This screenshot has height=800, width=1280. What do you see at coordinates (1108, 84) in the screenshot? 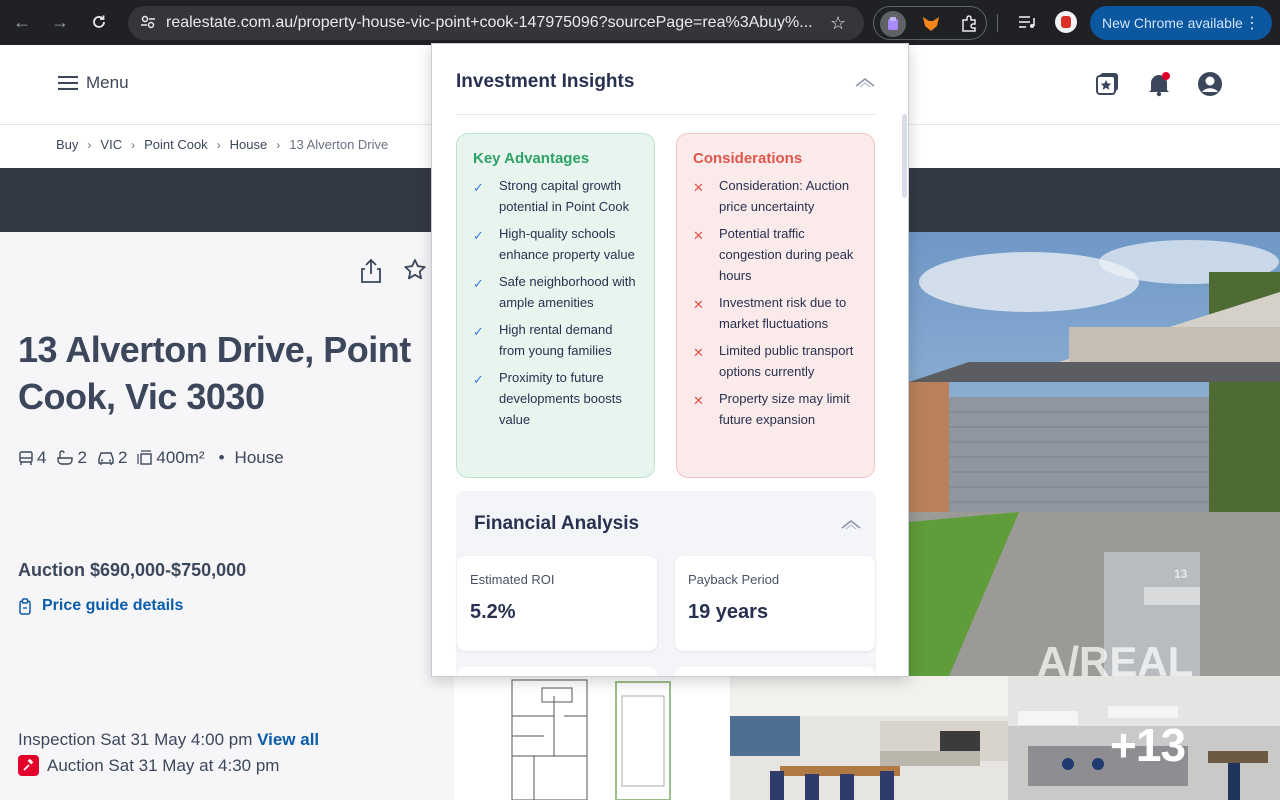
I see `saved-properties-icon` at bounding box center [1108, 84].